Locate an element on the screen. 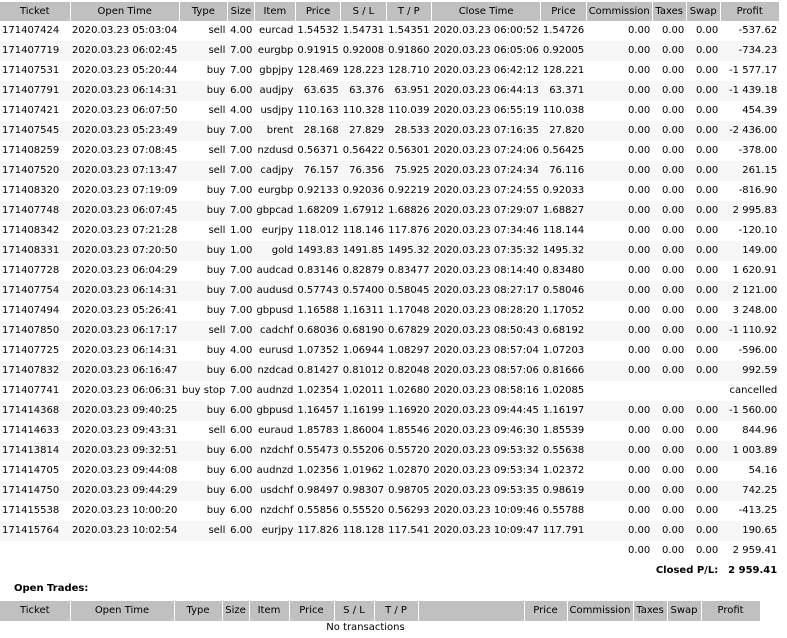 The height and width of the screenshot is (638, 787). open-col-market-price: Price is located at coordinates (546, 611).